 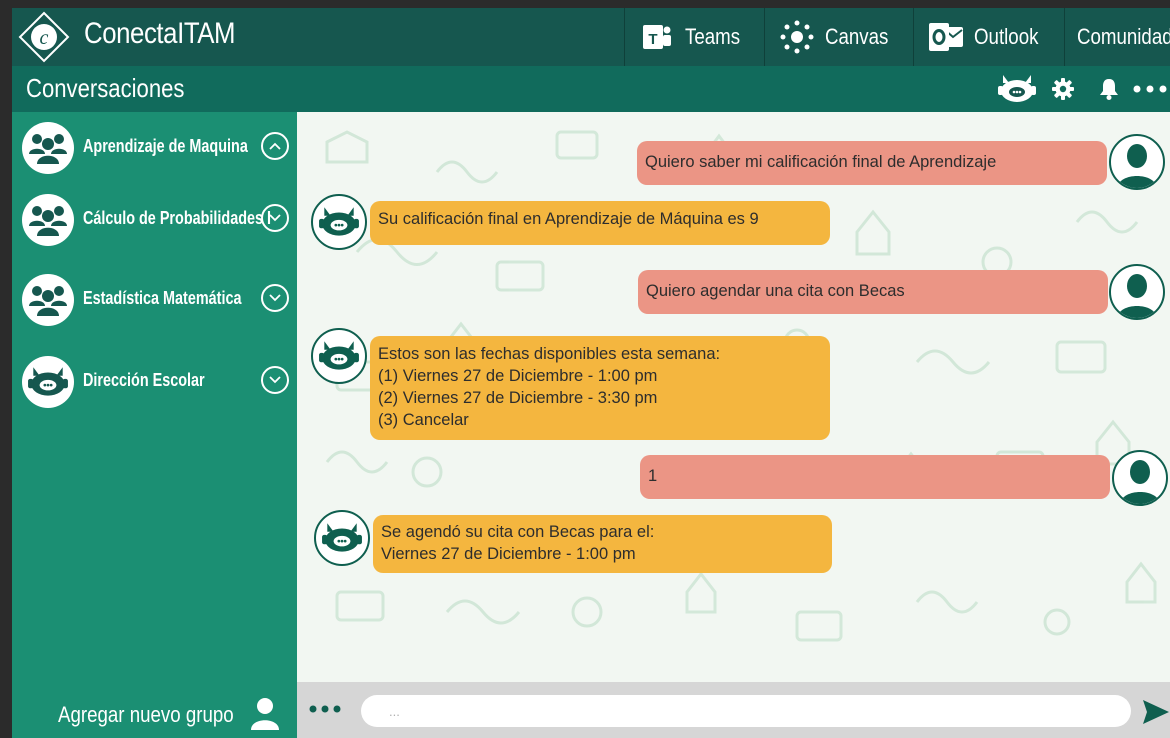 I want to click on more-icon, so click(x=1150, y=89).